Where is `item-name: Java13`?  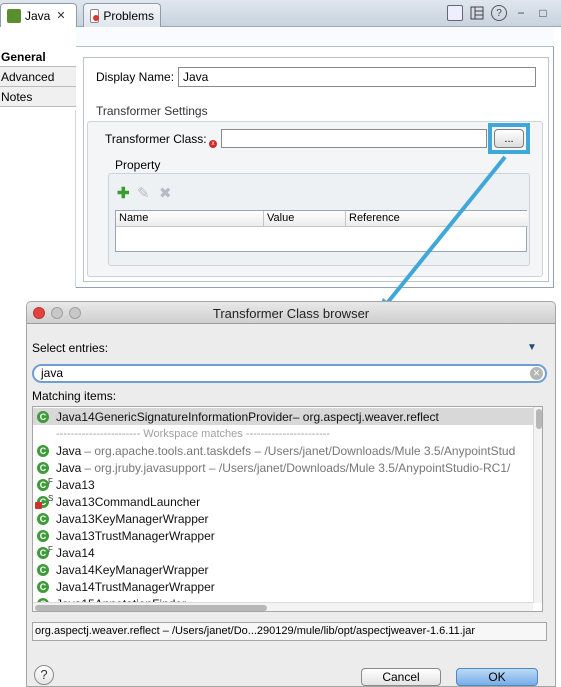 item-name: Java13 is located at coordinates (75, 484).